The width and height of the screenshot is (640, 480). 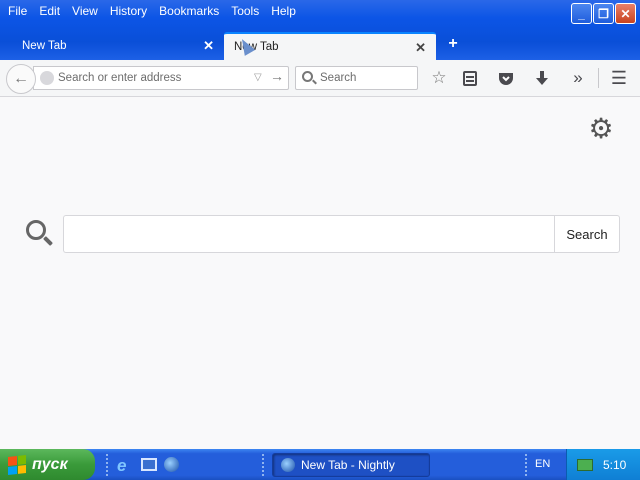 I want to click on tab-label: New Tab, so click(x=44, y=46).